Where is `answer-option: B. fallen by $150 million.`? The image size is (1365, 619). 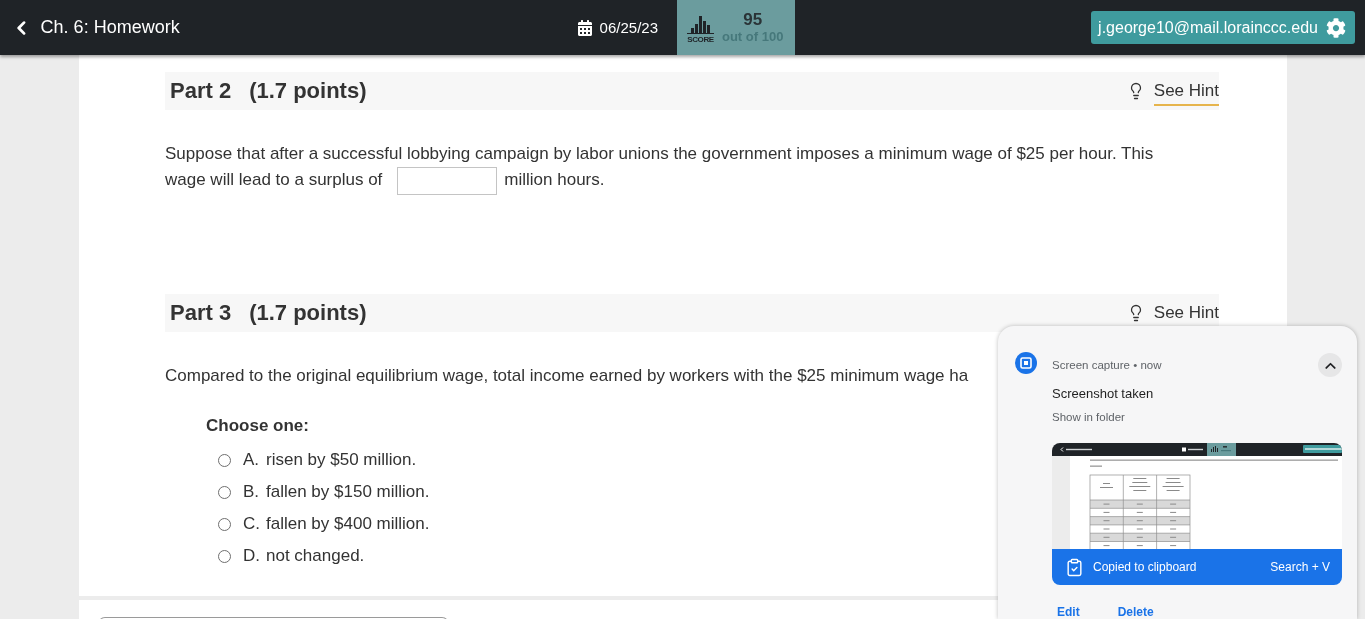
answer-option: B. fallen by $150 million. is located at coordinates (324, 492).